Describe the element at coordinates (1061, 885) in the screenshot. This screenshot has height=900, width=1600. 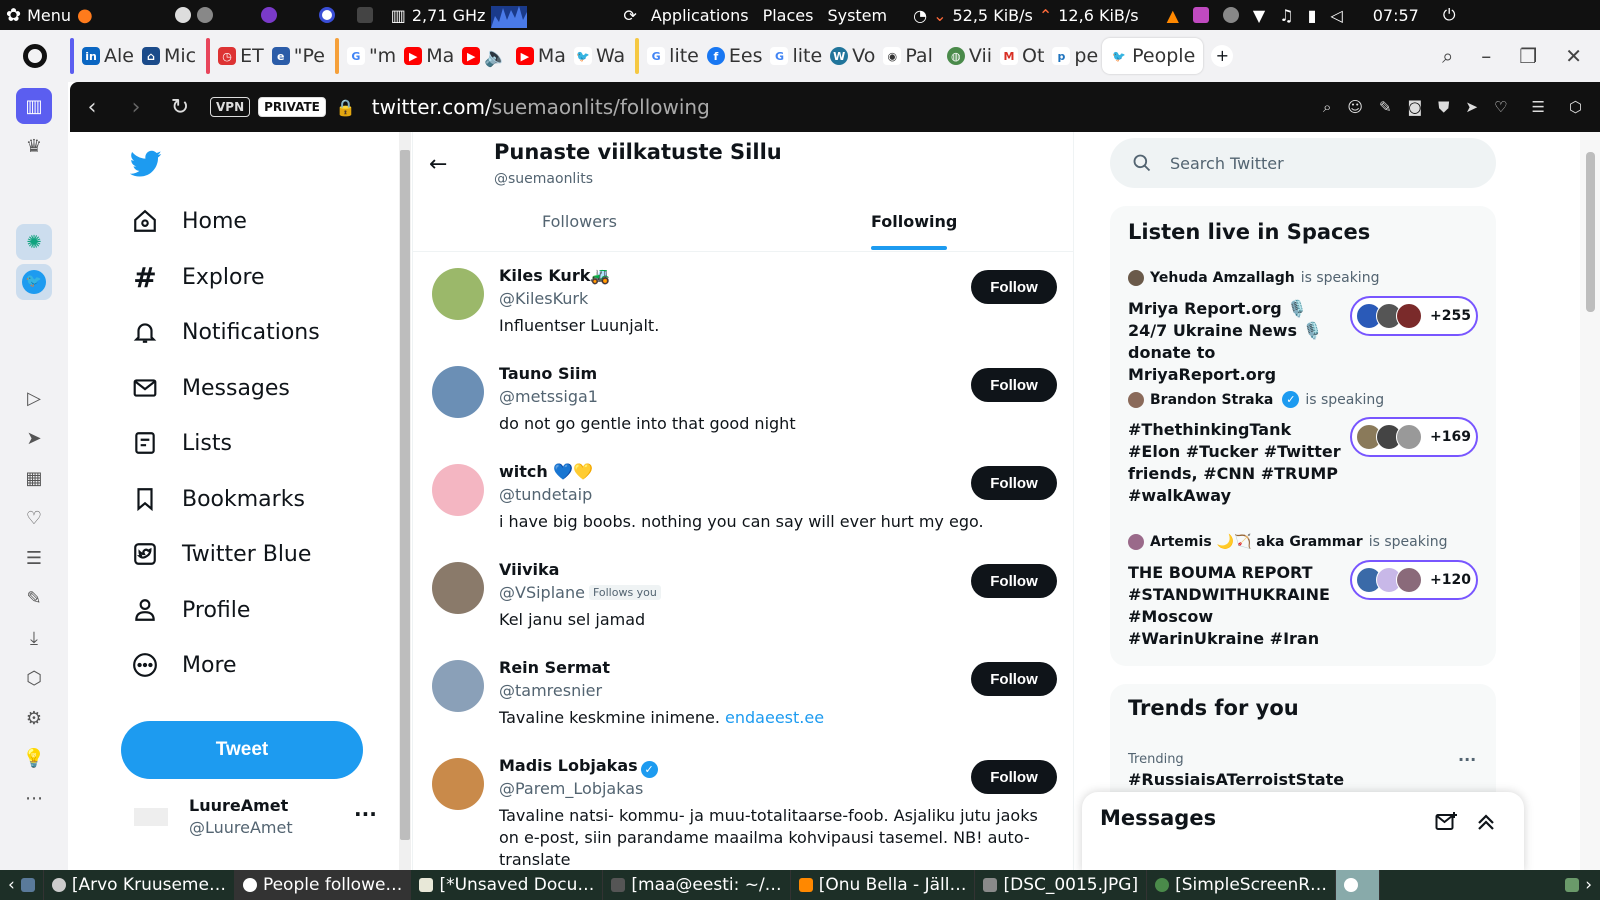
I see `taskbar-item: [DSC_0015.JPG]` at that location.